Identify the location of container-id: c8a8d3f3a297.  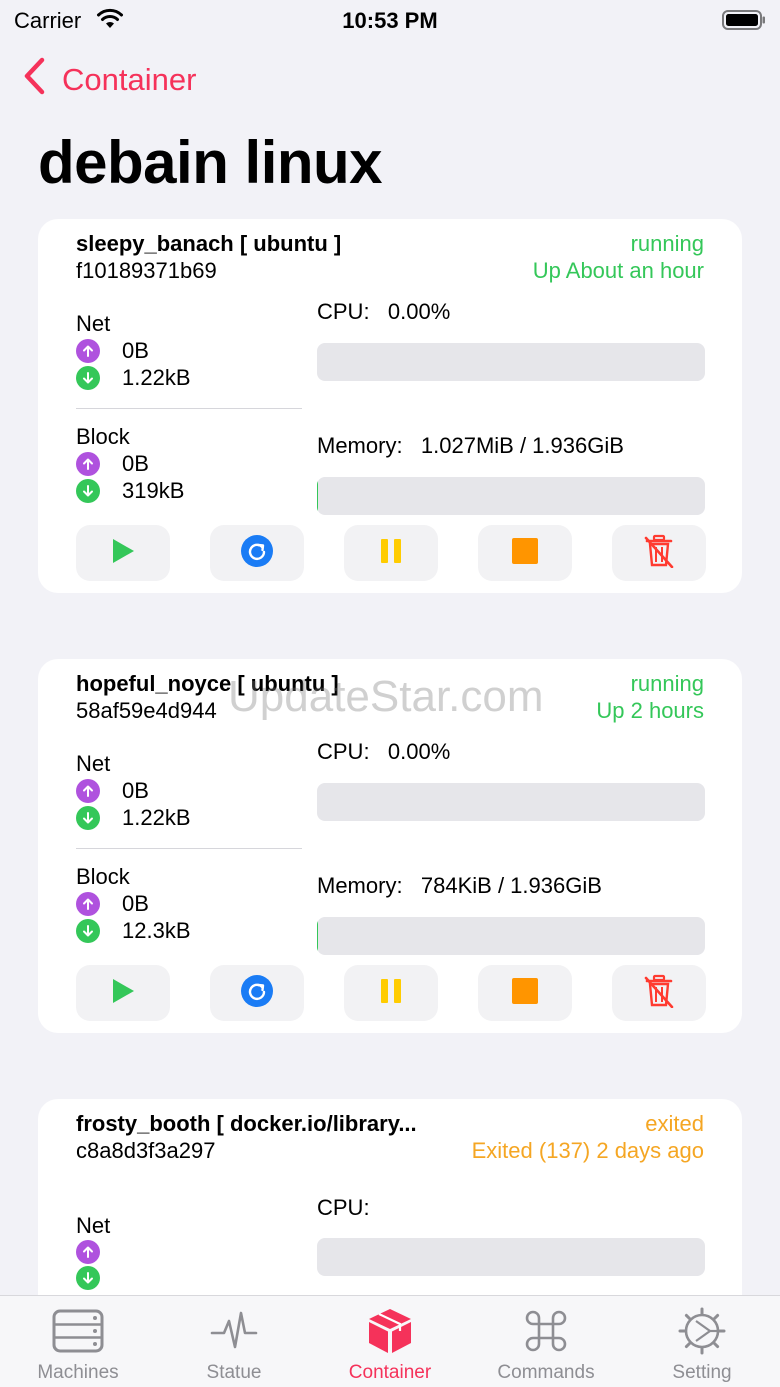
(146, 1150).